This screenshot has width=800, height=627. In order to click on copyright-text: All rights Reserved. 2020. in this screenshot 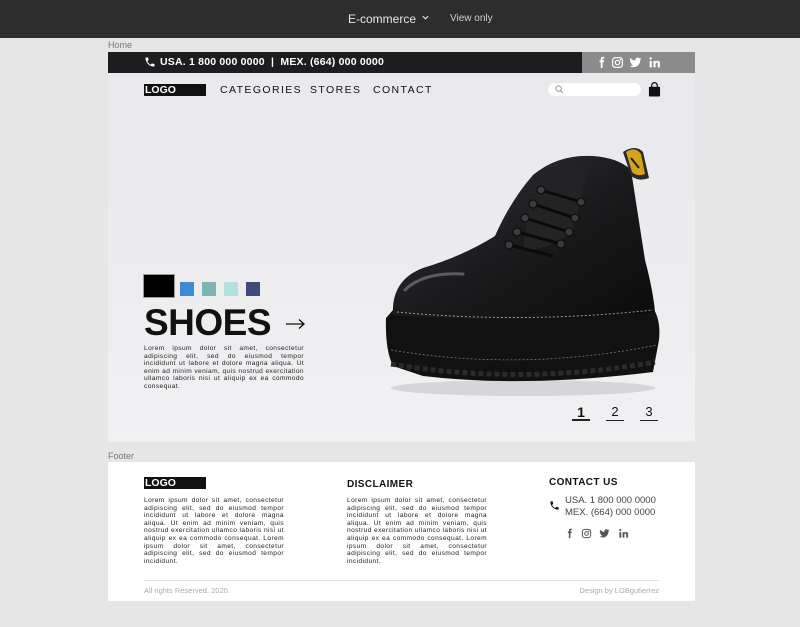, I will do `click(187, 590)`.